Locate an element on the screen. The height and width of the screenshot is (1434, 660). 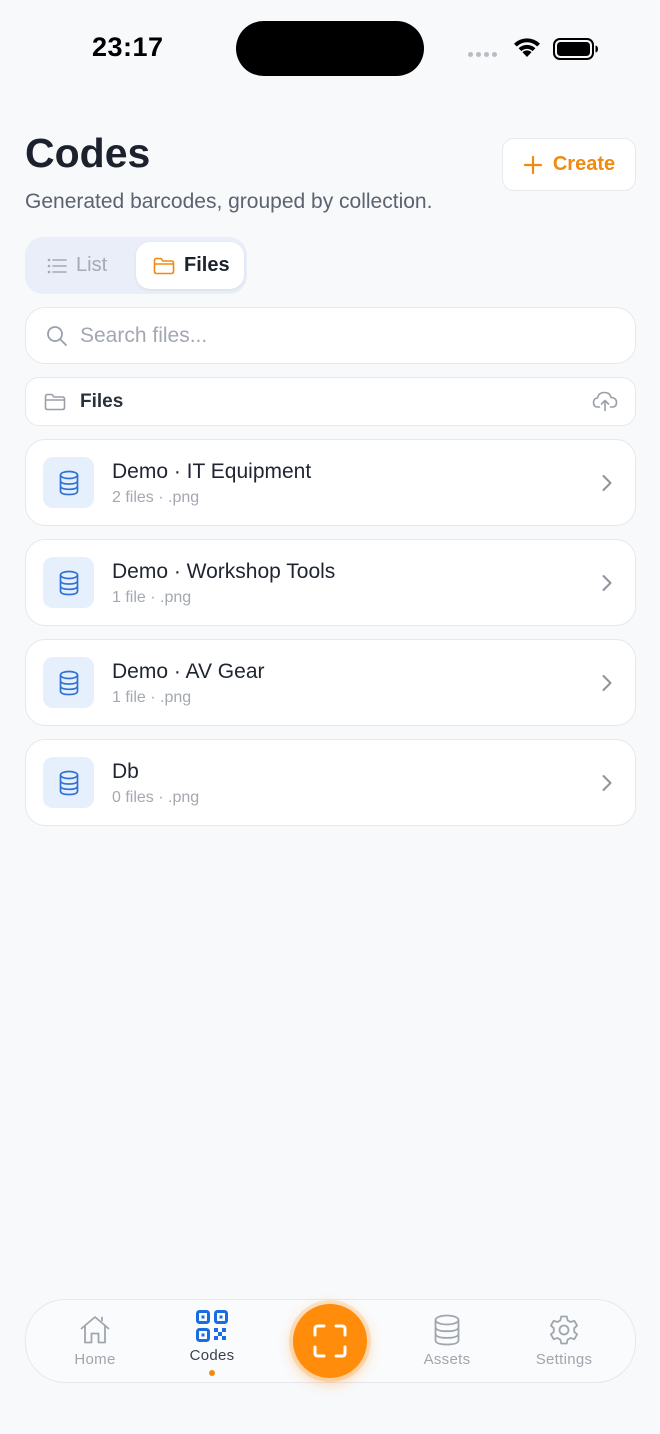
battery-icon is located at coordinates (575, 49).